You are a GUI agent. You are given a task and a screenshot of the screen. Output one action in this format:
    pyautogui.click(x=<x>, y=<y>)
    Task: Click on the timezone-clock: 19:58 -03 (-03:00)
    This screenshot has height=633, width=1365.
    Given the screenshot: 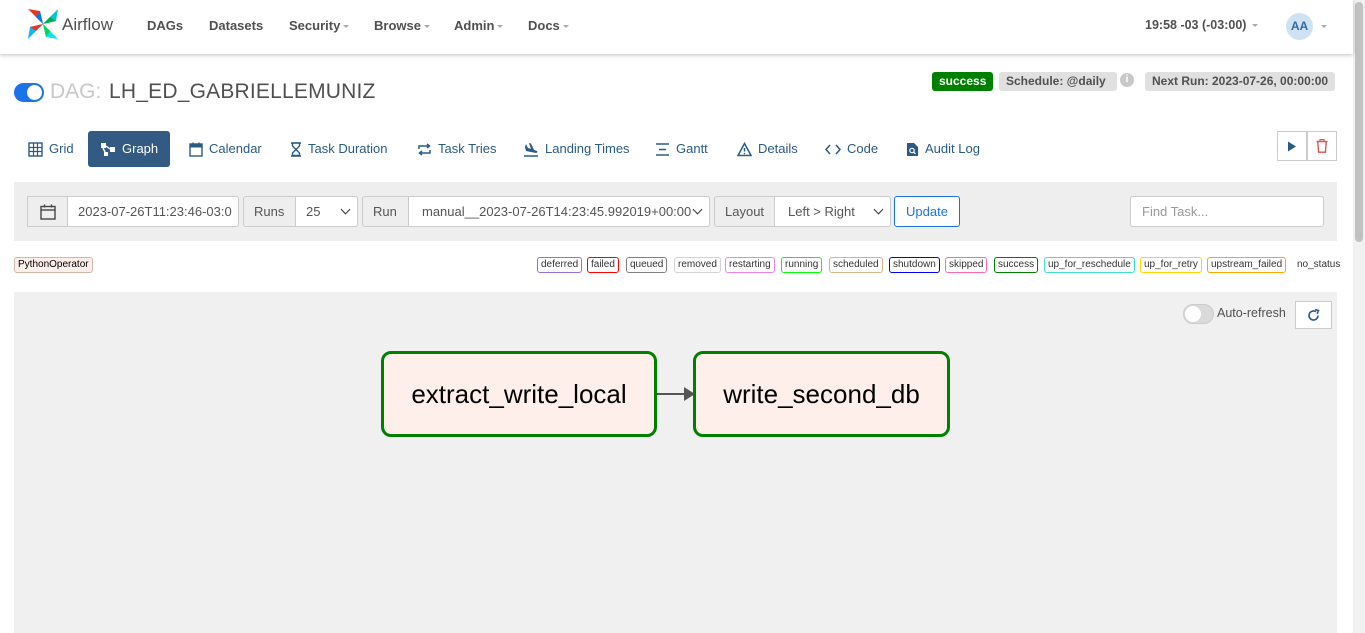 What is the action you would take?
    pyautogui.click(x=1202, y=25)
    